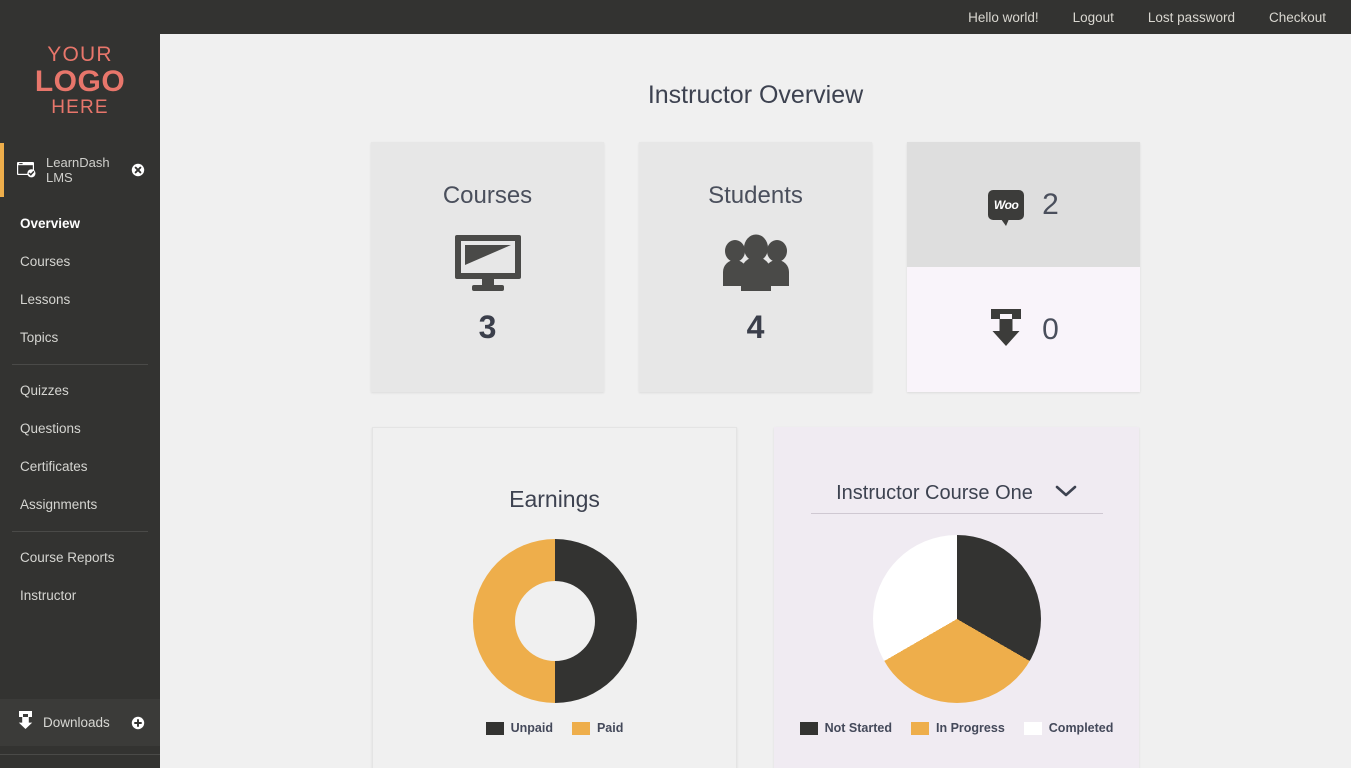 The image size is (1351, 768). What do you see at coordinates (554, 621) in the screenshot?
I see `earnings-donut-chart` at bounding box center [554, 621].